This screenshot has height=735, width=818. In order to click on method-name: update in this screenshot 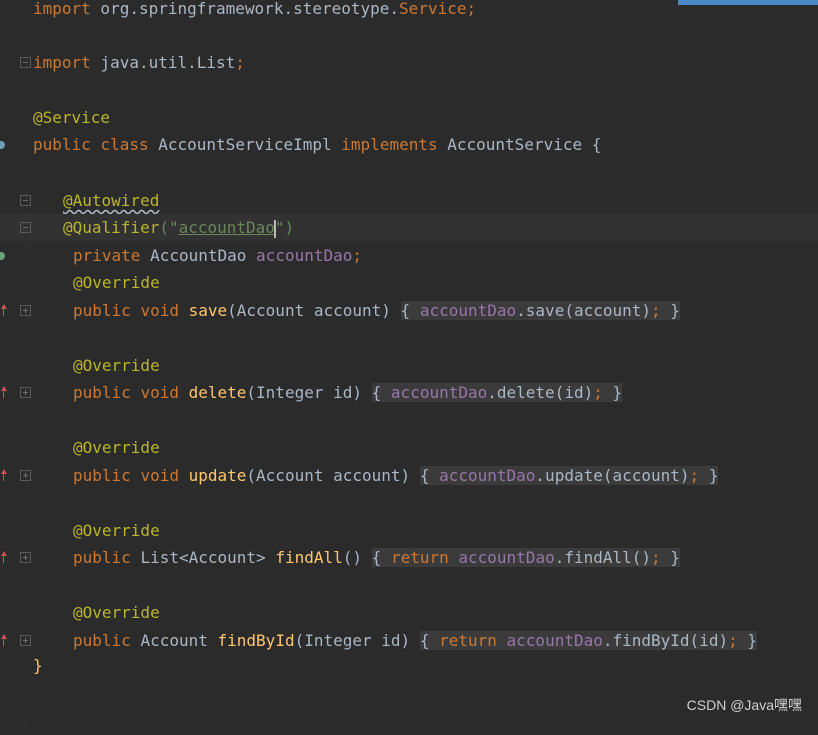, I will do `click(217, 475)`.